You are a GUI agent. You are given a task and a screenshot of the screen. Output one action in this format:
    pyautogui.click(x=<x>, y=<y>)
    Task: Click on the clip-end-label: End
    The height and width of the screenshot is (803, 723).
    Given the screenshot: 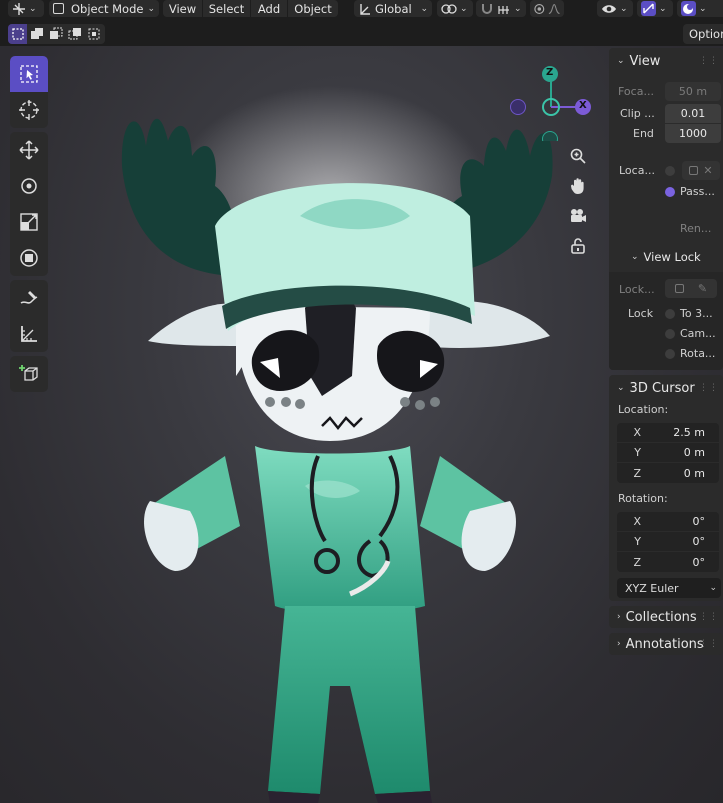 What is the action you would take?
    pyautogui.click(x=643, y=133)
    